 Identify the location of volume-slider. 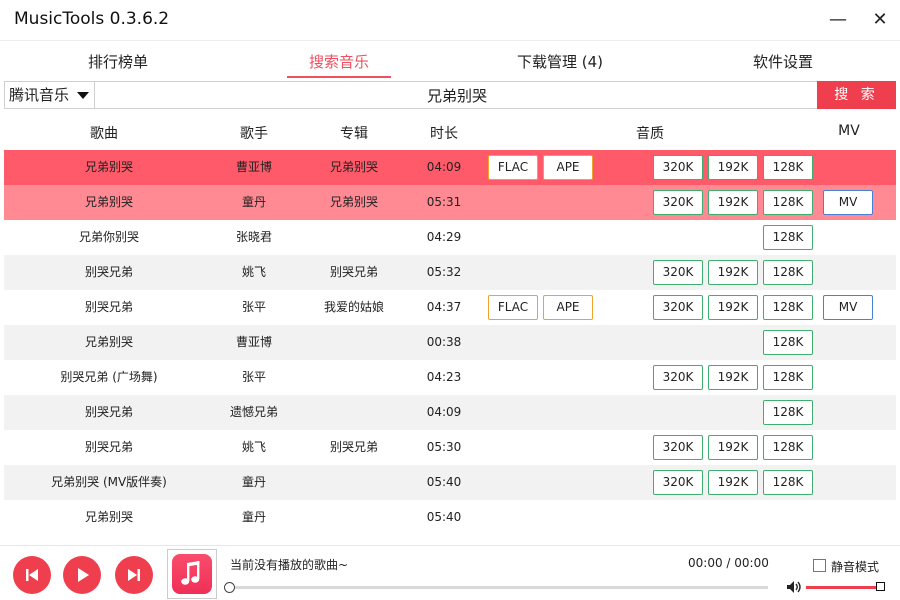
(842, 587).